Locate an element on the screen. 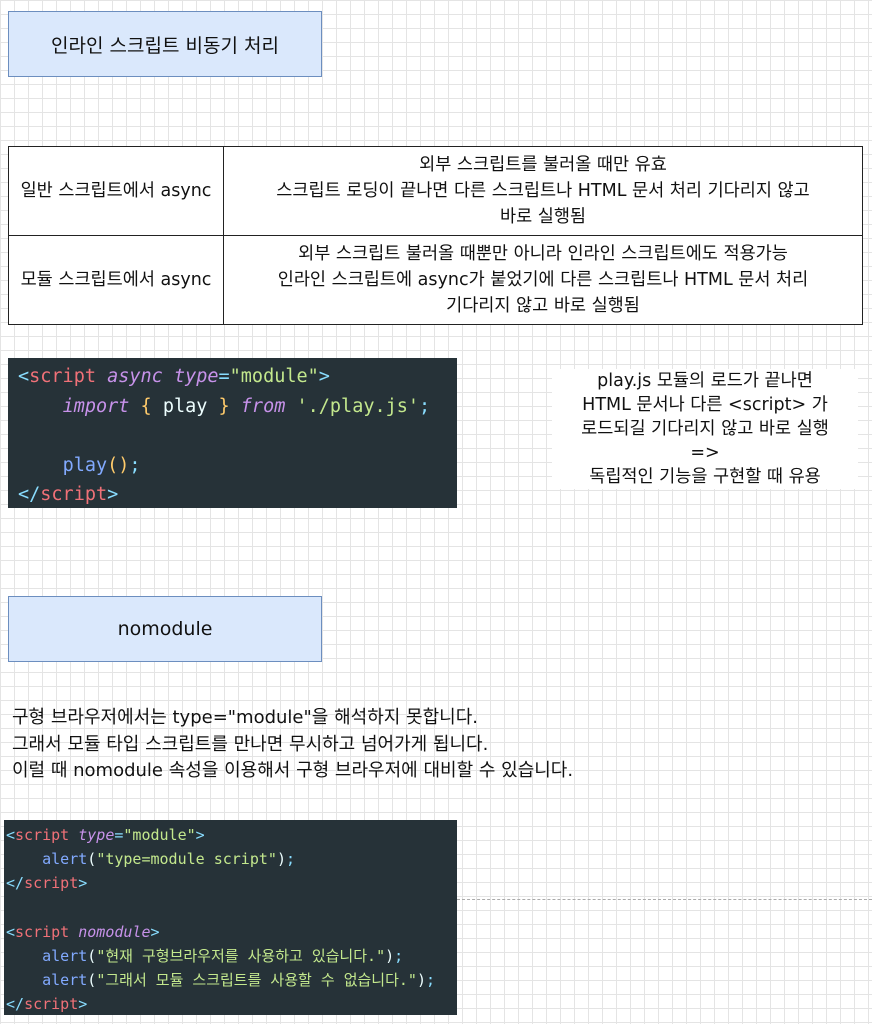 The width and height of the screenshot is (872, 1024). dashed-divider is located at coordinates (664, 899).